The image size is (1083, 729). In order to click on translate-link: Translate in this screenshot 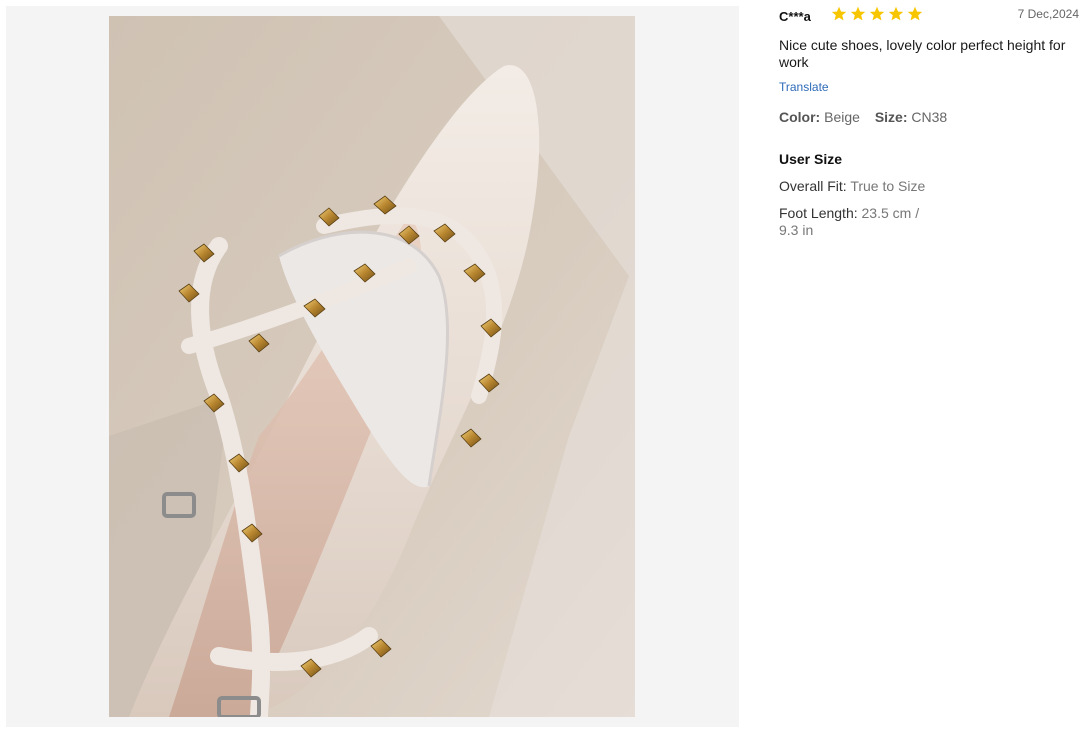, I will do `click(804, 87)`.